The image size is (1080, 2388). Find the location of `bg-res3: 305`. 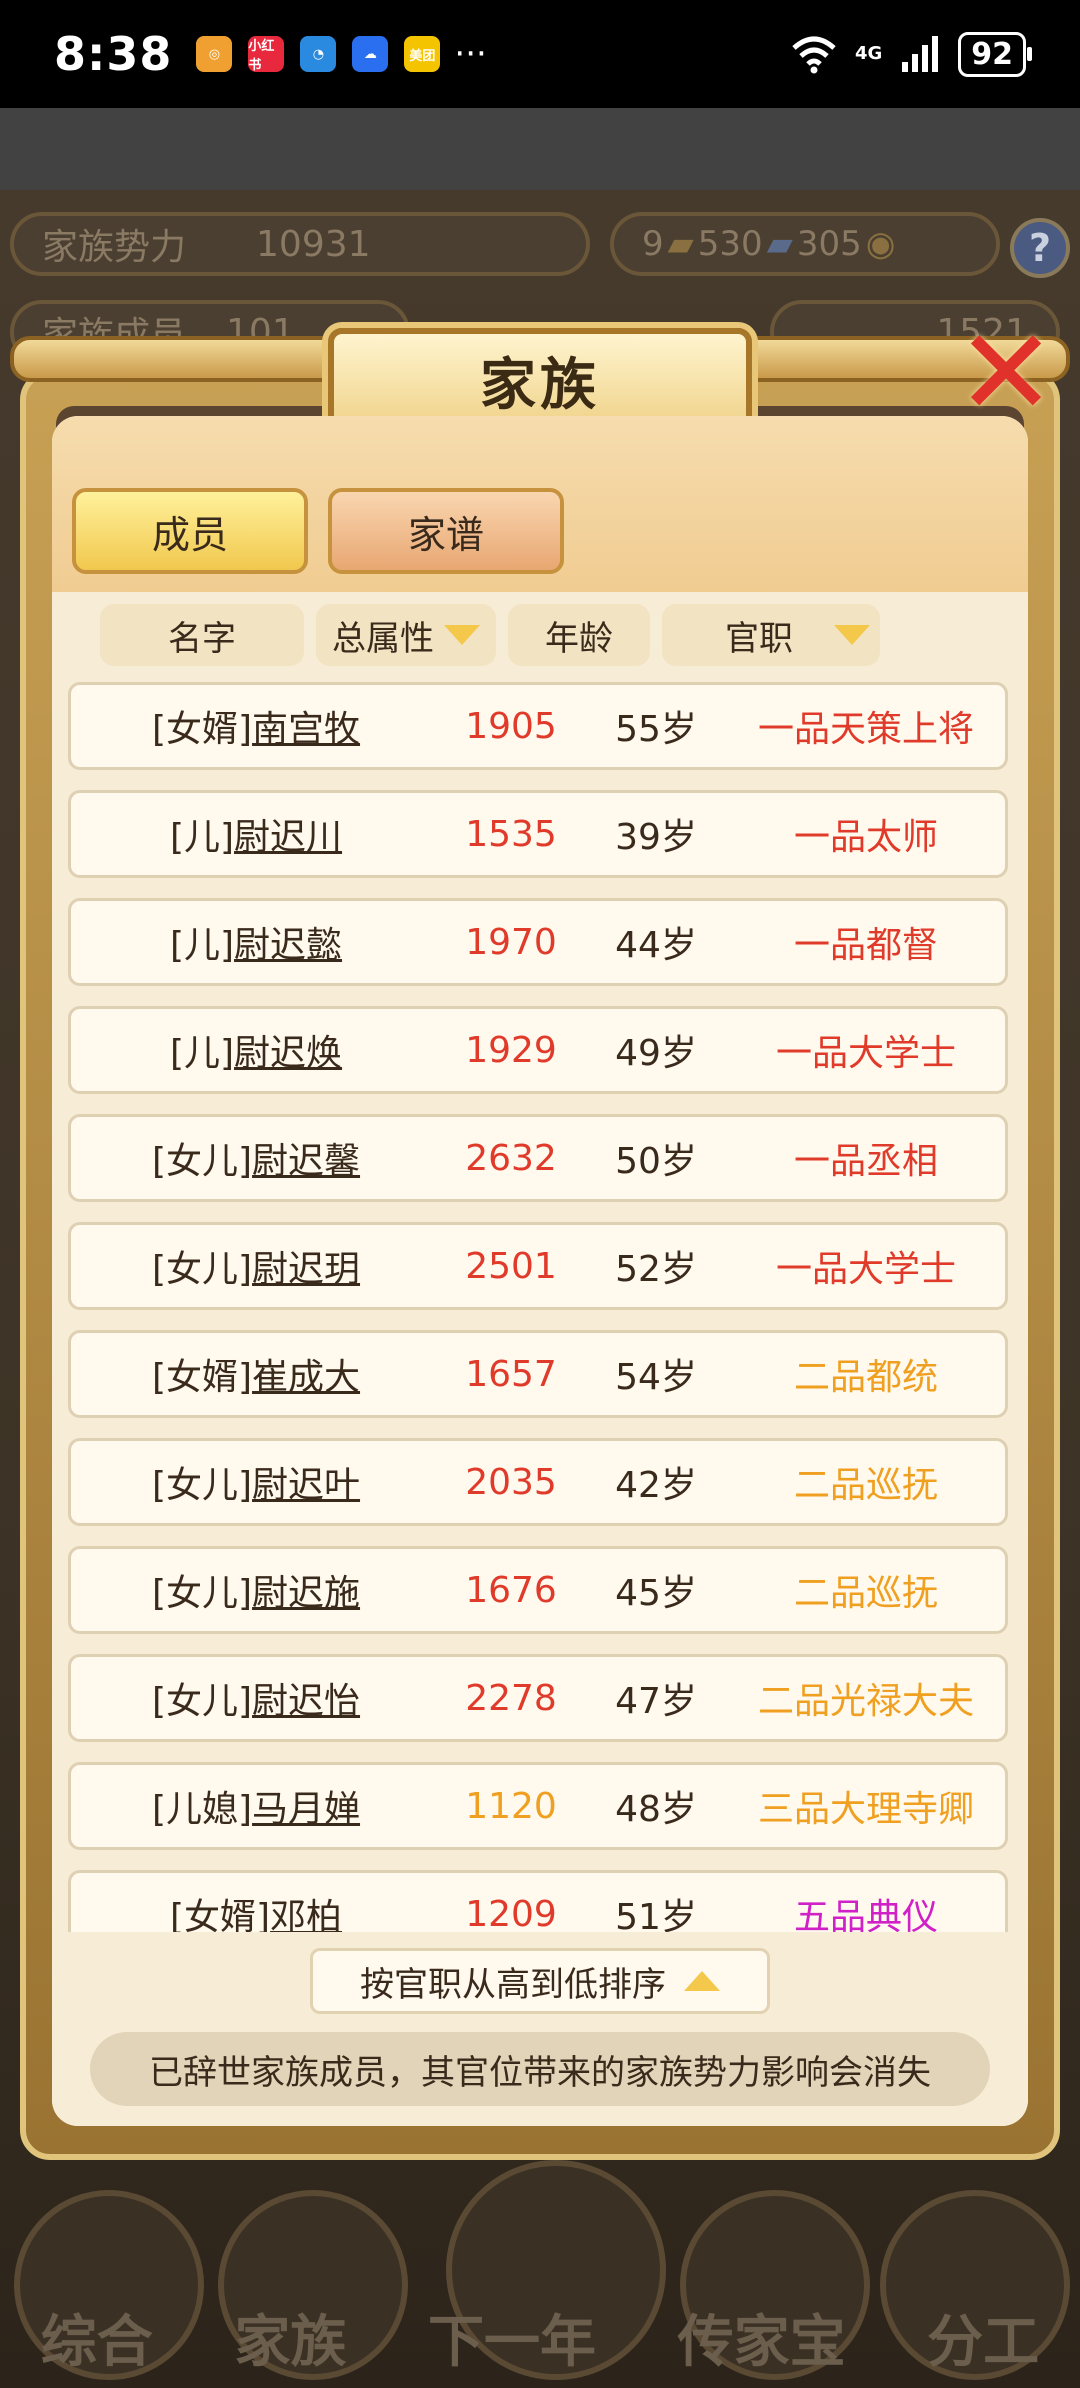

bg-res3: 305 is located at coordinates (829, 244).